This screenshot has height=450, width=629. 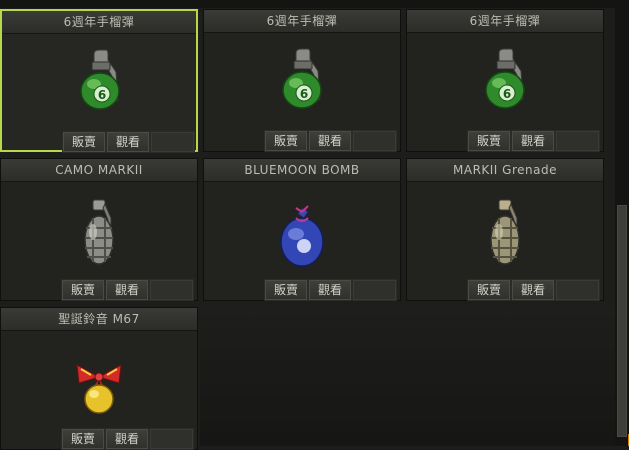 I want to click on blue-bag-bomb-icon, so click(x=302, y=235).